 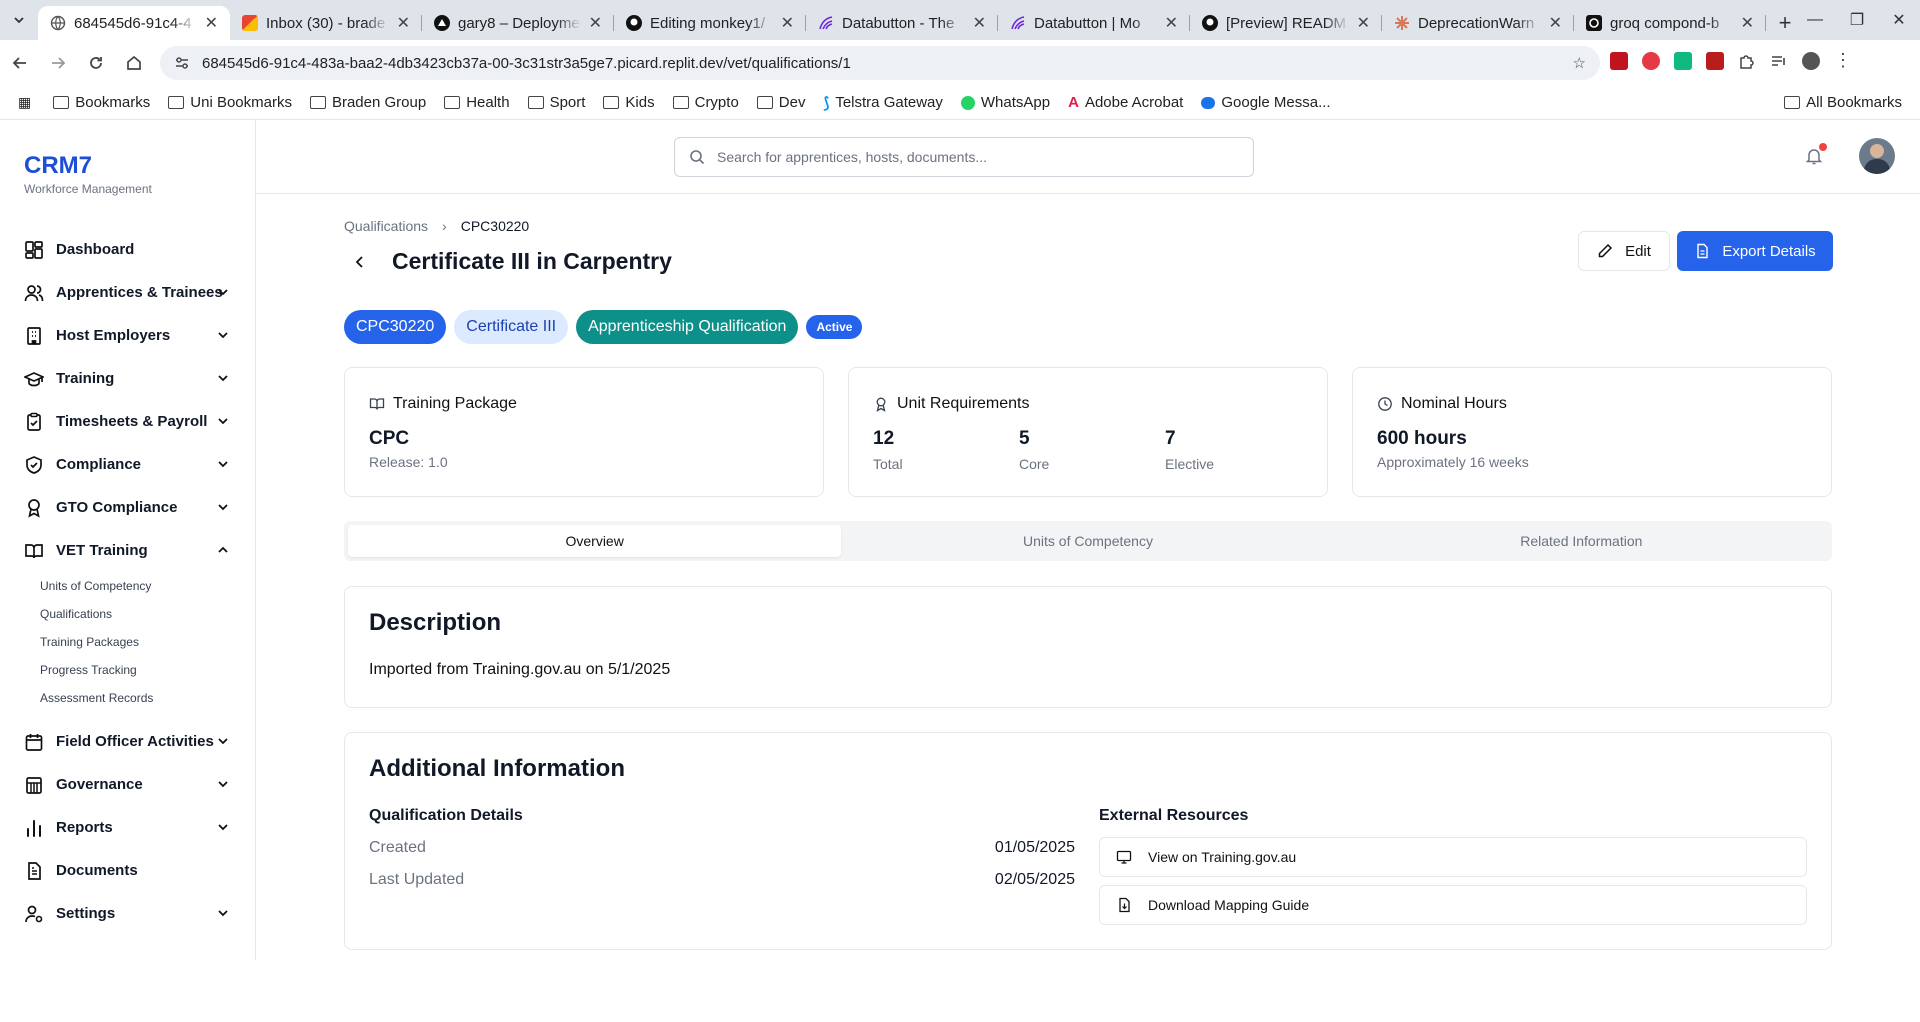 What do you see at coordinates (1747, 61) in the screenshot?
I see `puzzle-icon` at bounding box center [1747, 61].